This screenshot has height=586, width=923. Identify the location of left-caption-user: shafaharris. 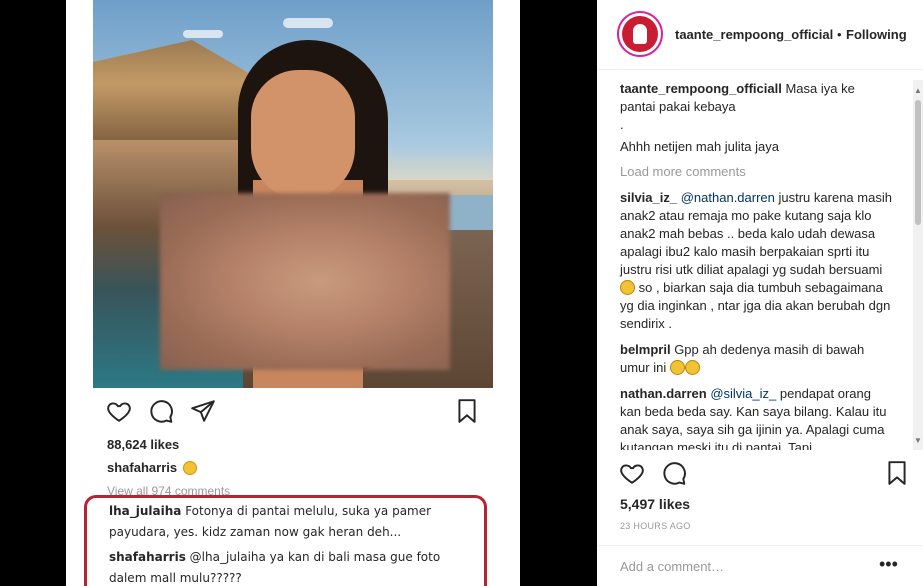
(142, 467).